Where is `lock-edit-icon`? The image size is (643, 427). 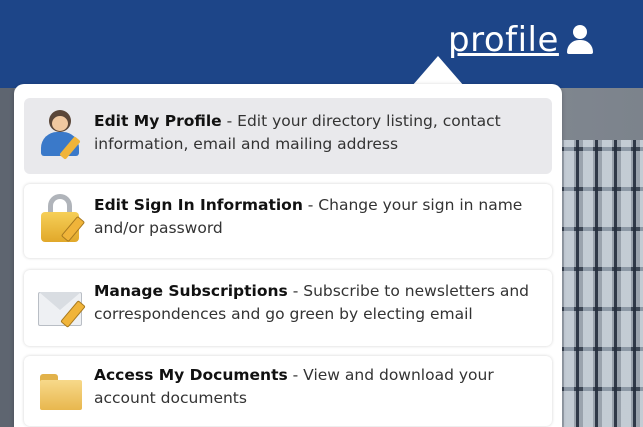
lock-edit-icon is located at coordinates (62, 219).